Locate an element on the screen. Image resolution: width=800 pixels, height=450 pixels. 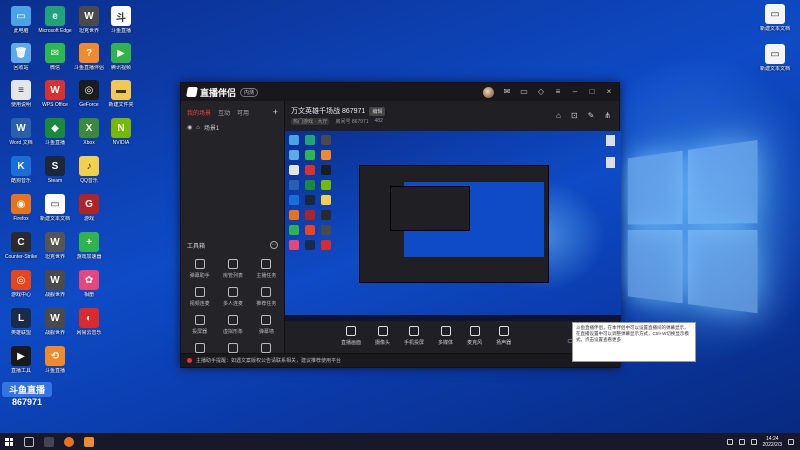
shop-icon: ⌂ is located at coordinates (558, 115).